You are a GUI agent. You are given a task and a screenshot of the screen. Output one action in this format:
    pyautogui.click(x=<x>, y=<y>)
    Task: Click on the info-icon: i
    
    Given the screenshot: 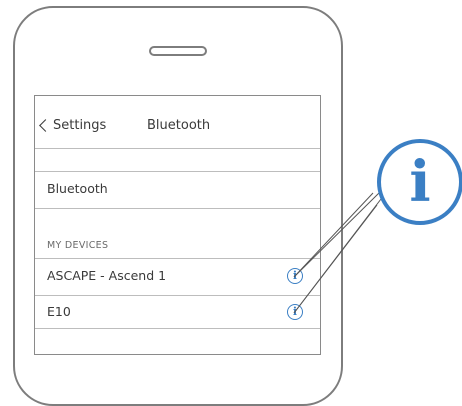 What is the action you would take?
    pyautogui.click(x=420, y=182)
    